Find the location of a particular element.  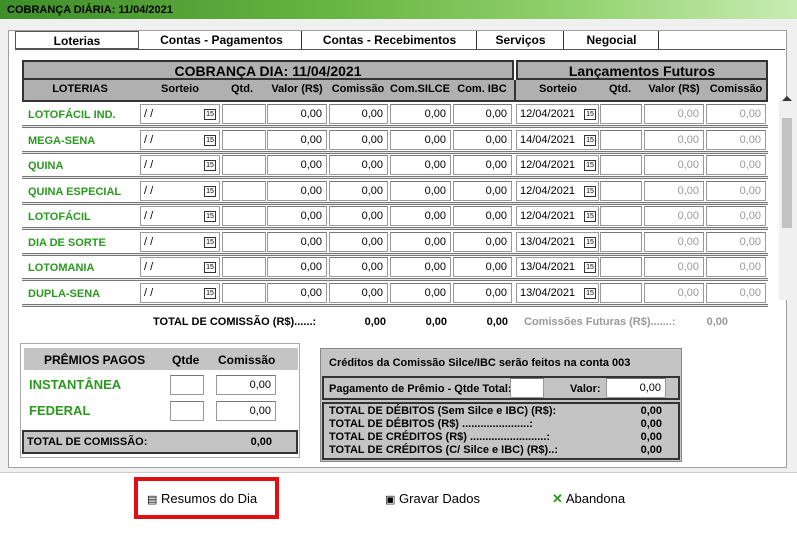

federal-comissao: 0,00 is located at coordinates (246, 411).